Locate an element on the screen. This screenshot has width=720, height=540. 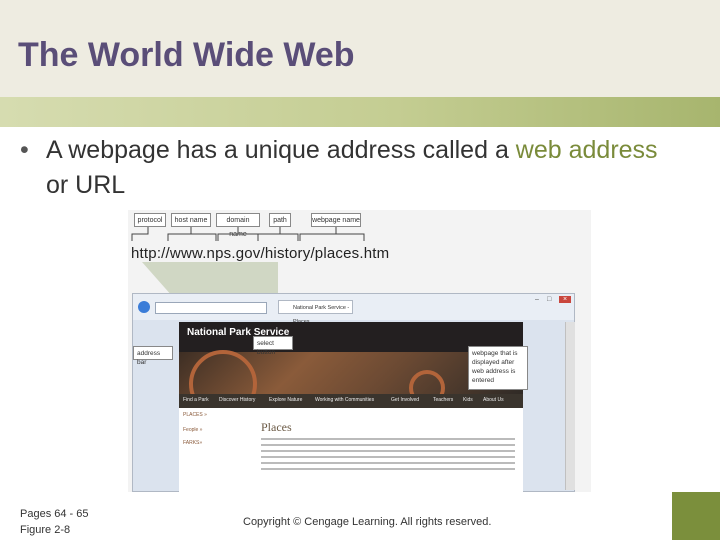
minimize-icon: – is located at coordinates (539, 299).